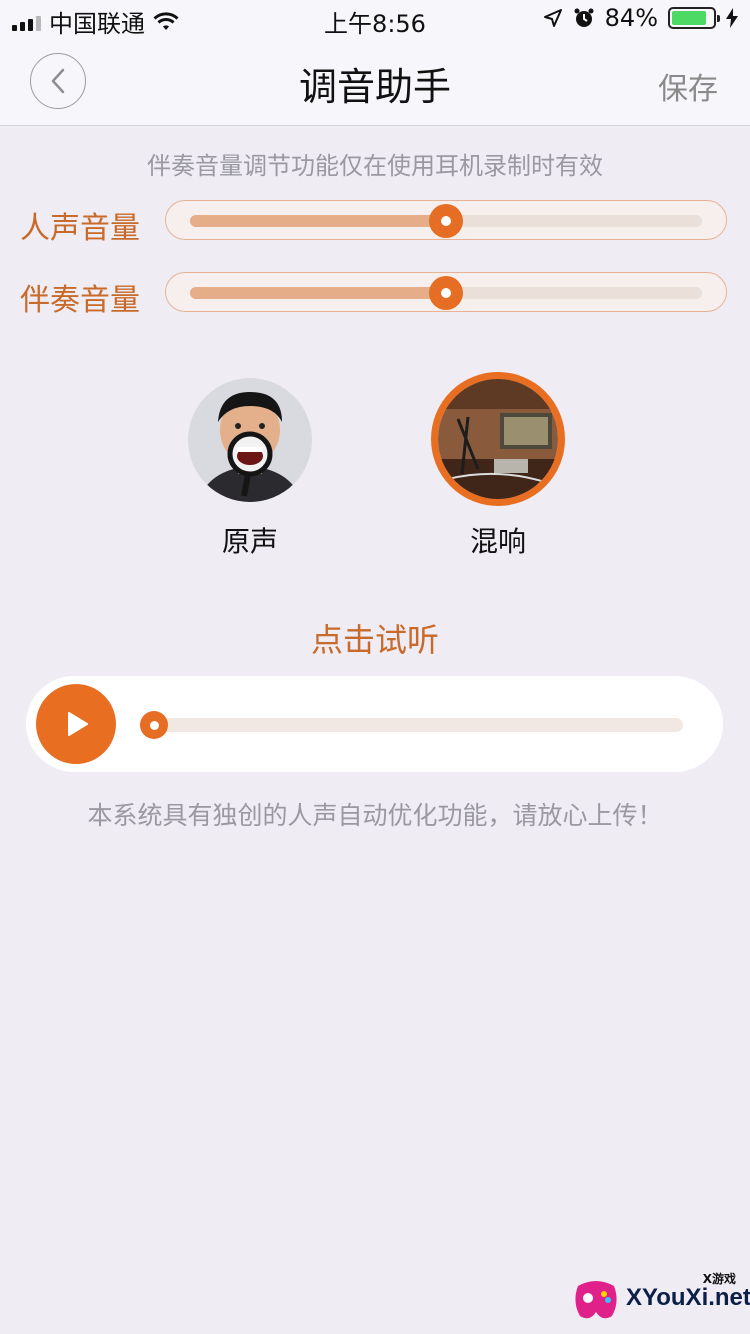 The image size is (750, 1334). Describe the element at coordinates (596, 1300) in the screenshot. I see `gamepad-logo-icon` at that location.